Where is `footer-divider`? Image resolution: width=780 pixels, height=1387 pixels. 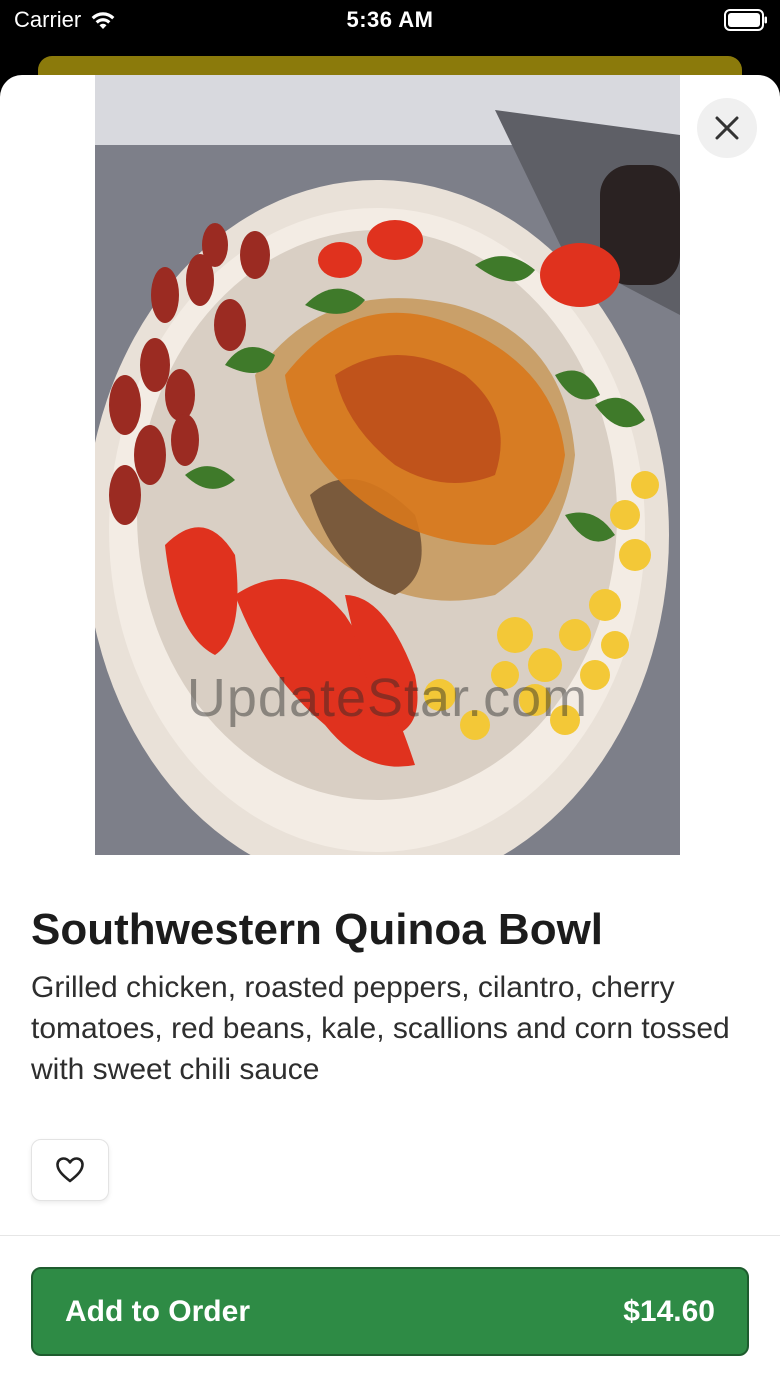 footer-divider is located at coordinates (390, 1235).